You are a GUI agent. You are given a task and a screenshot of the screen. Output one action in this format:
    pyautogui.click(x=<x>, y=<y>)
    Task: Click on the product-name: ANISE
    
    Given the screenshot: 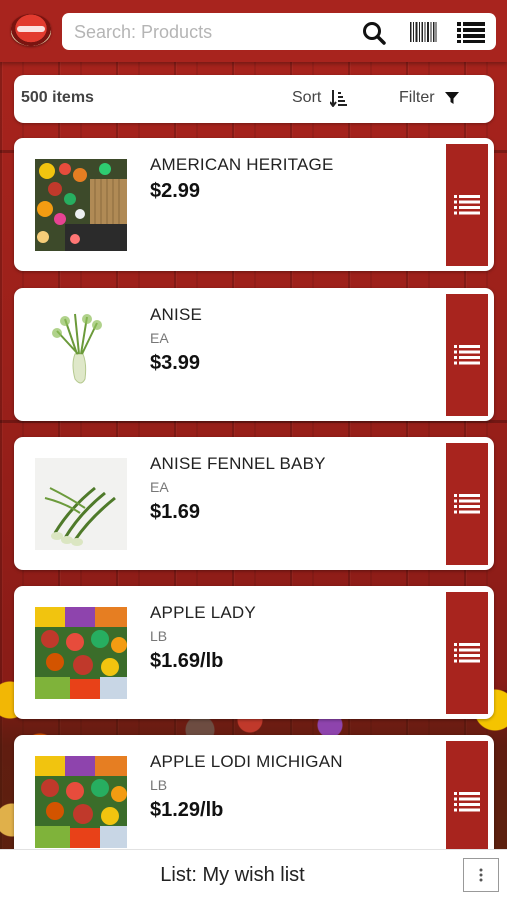 What is the action you would take?
    pyautogui.click(x=176, y=315)
    